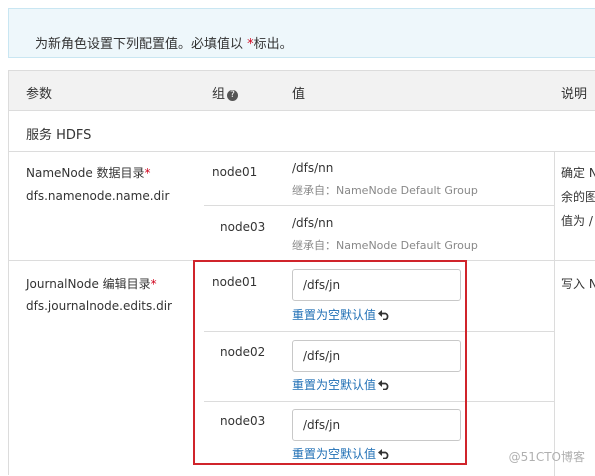 The height and width of the screenshot is (476, 595). I want to click on description-line: 值为 /, so click(577, 221).